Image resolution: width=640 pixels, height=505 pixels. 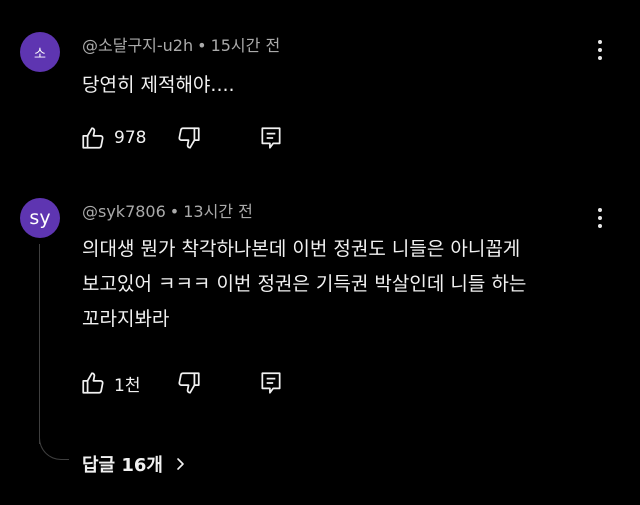 I want to click on comment-actions: 1천, so click(x=182, y=383).